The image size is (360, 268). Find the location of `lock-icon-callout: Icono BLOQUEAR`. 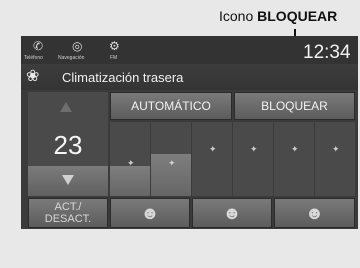

lock-icon-callout: Icono BLOQUEAR is located at coordinates (289, 19).